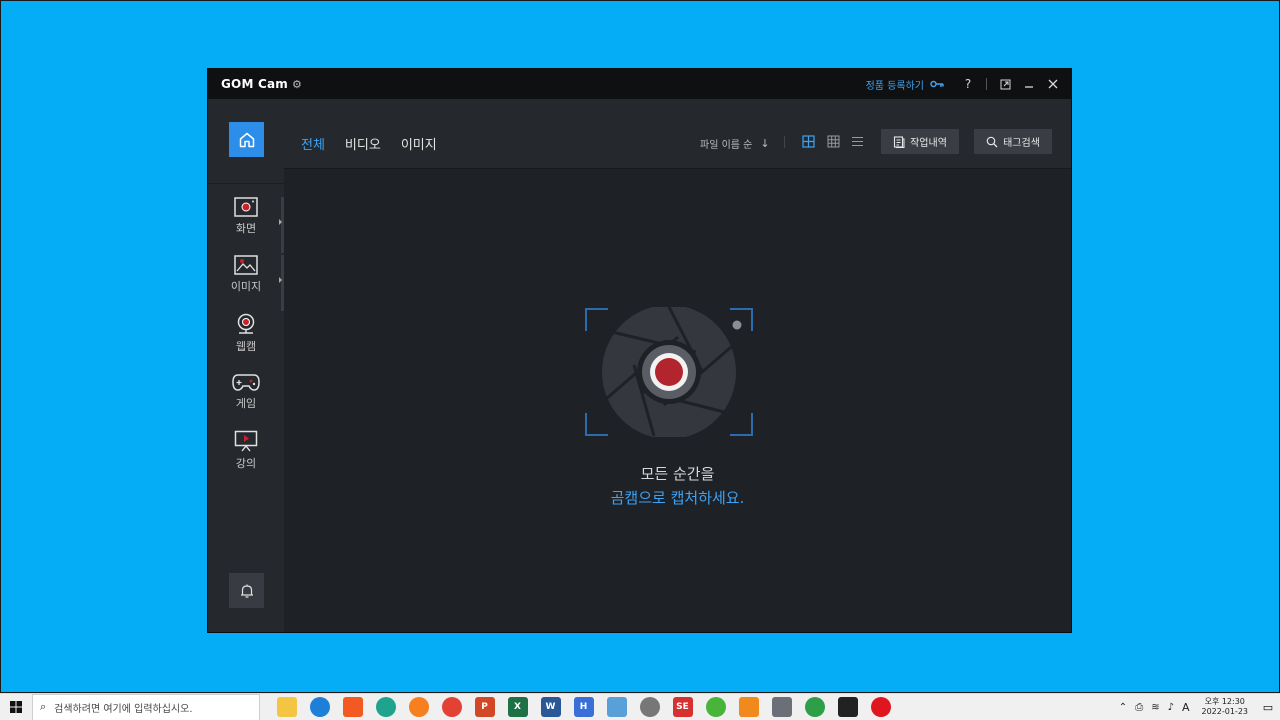 This screenshot has width=1280, height=720. Describe the element at coordinates (286, 707) in the screenshot. I see `file-explorer-icon` at that location.